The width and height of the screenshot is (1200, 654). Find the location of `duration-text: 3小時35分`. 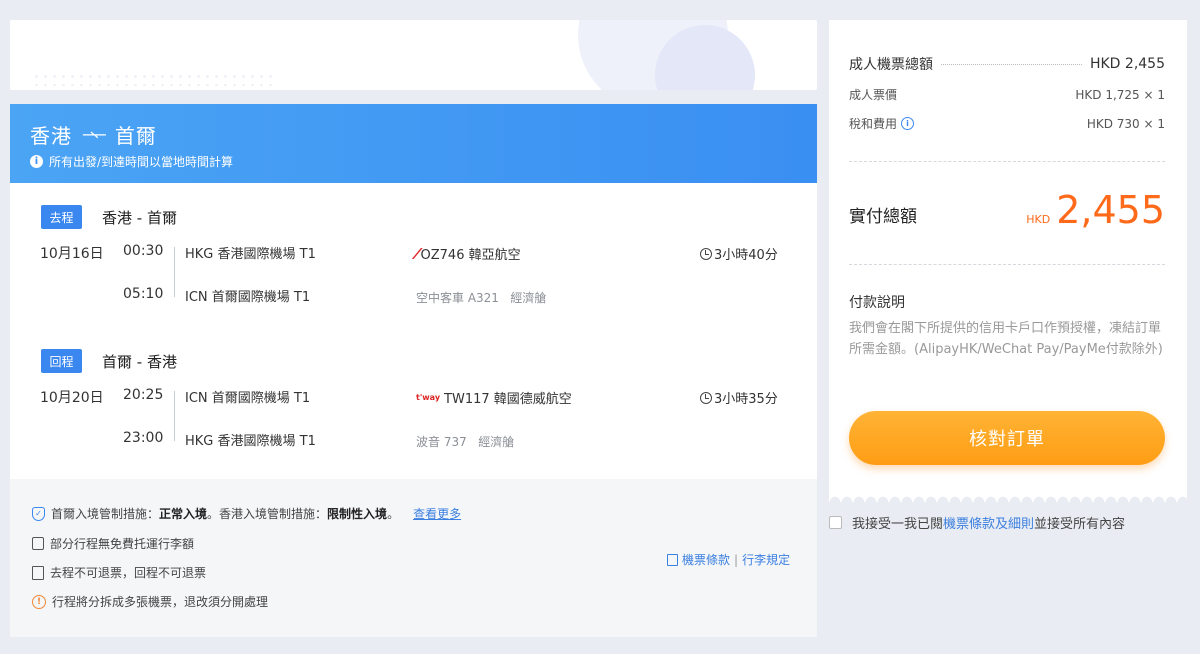

duration-text: 3小時35分 is located at coordinates (746, 399).